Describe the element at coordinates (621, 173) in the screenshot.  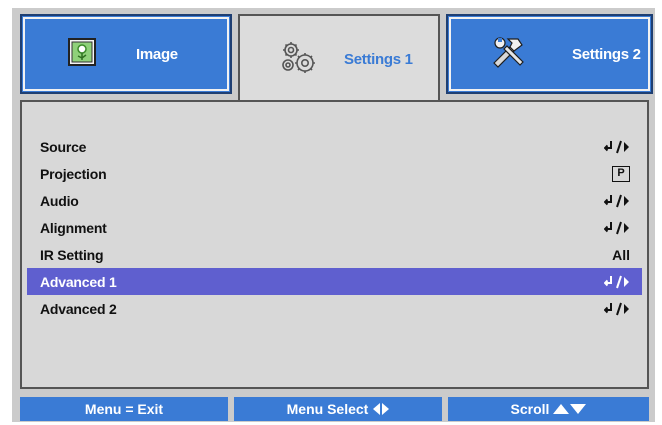
I see `projection-icon: P` at that location.